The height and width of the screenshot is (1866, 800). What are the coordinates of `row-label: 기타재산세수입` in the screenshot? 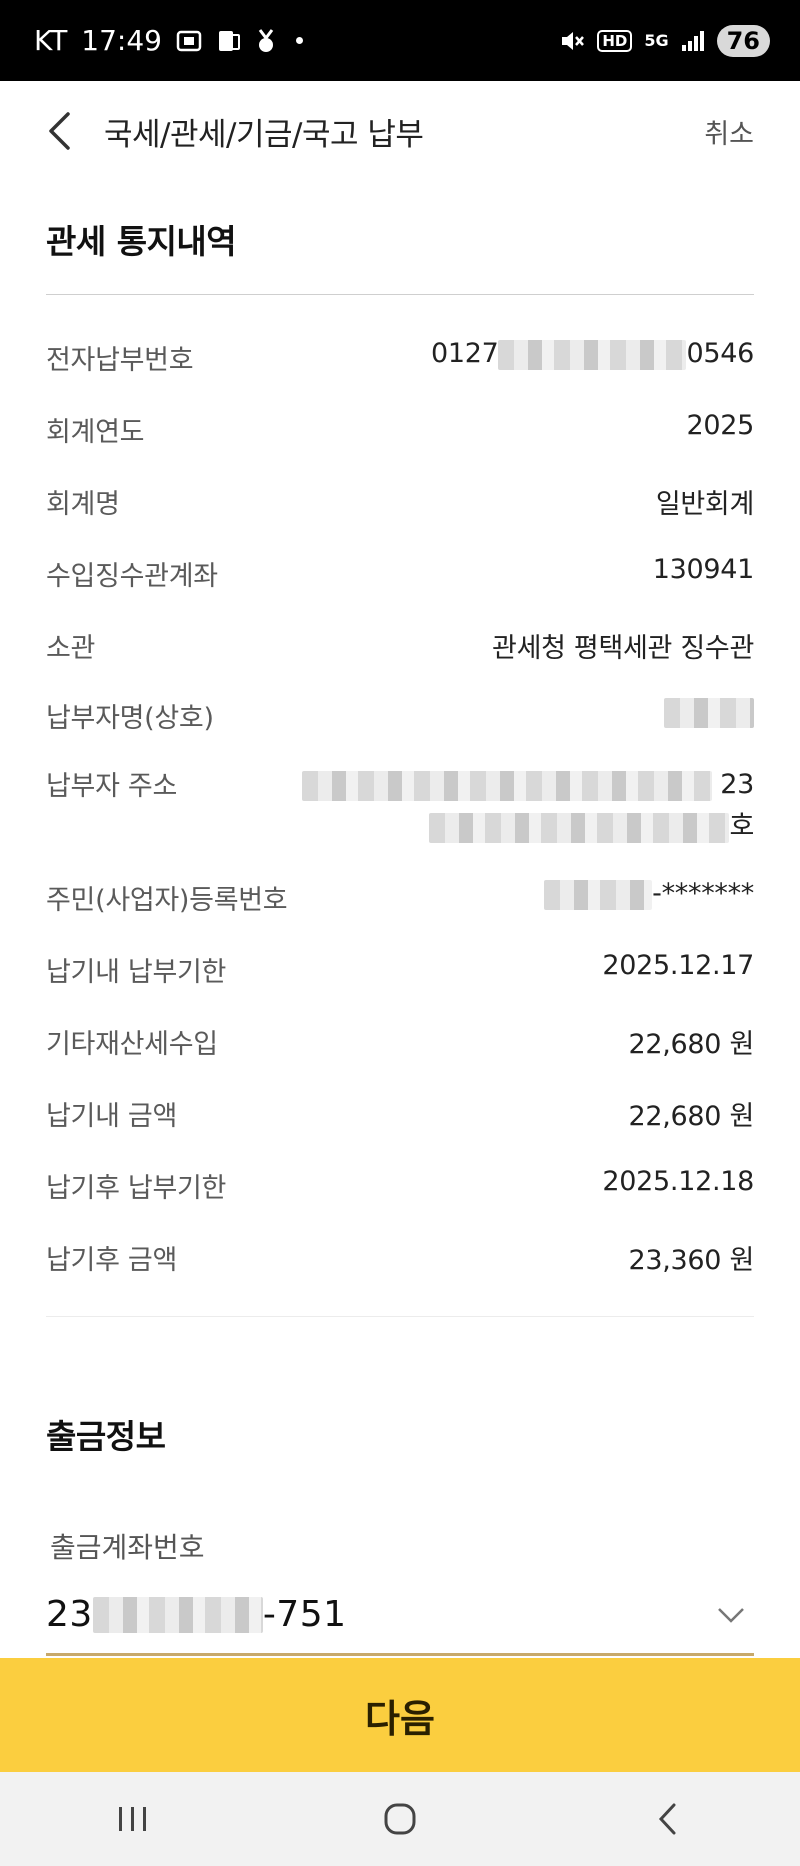 It's located at (132, 1044).